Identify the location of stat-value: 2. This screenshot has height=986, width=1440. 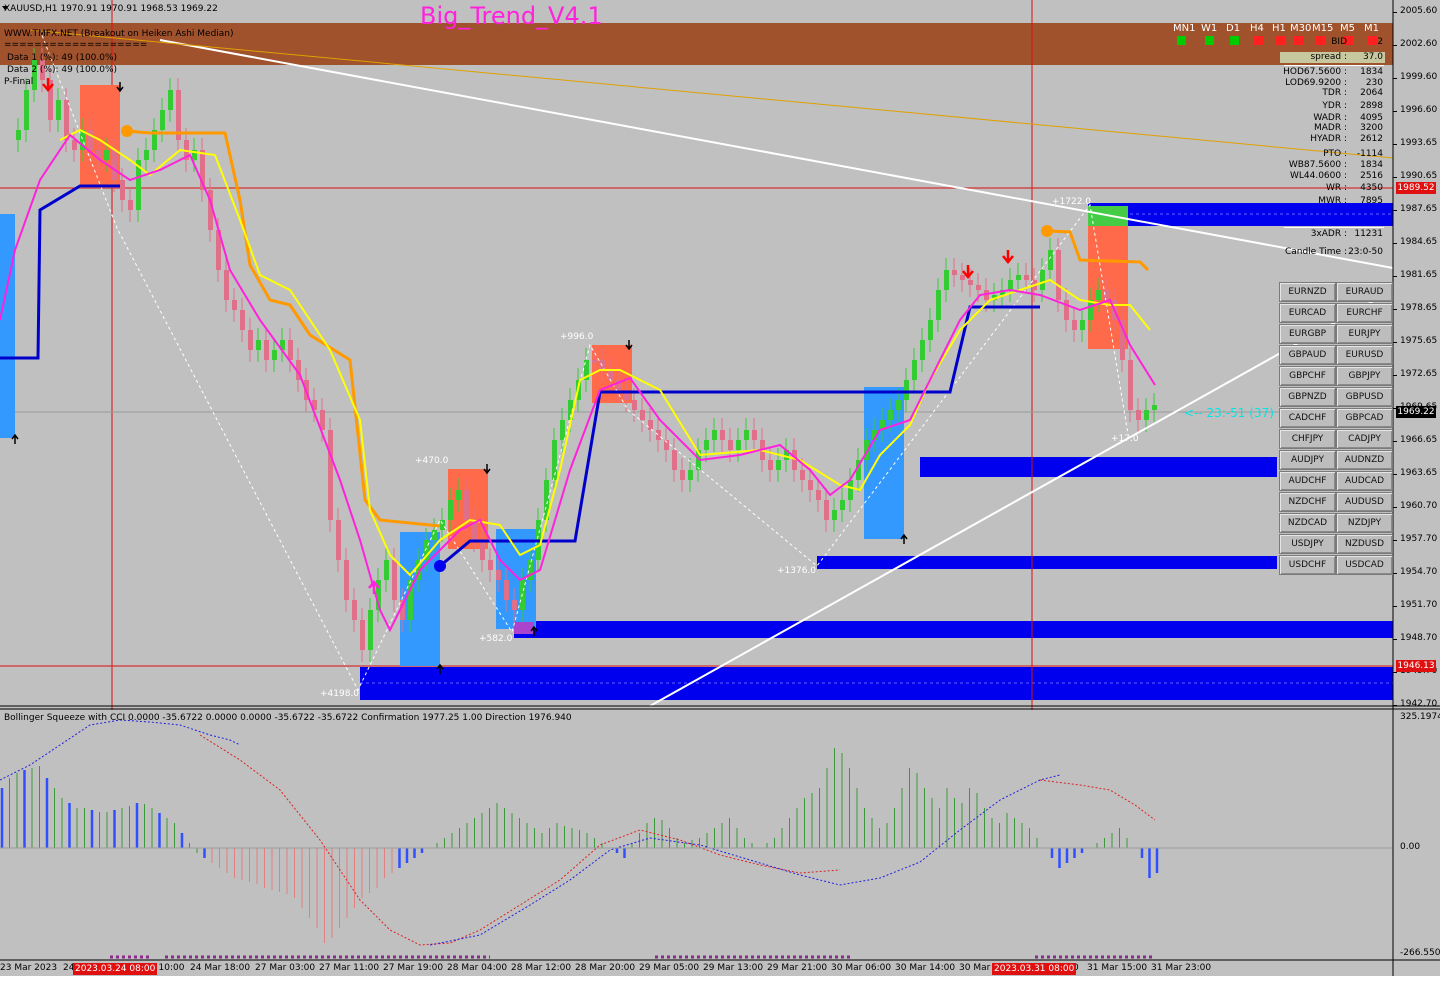
(1380, 42).